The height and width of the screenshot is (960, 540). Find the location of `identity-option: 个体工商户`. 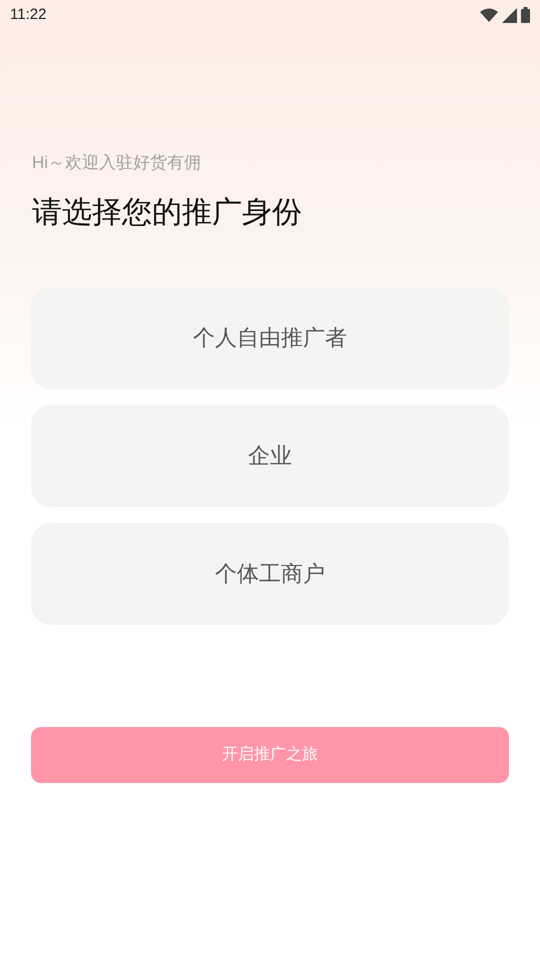

identity-option: 个体工商户 is located at coordinates (270, 573).